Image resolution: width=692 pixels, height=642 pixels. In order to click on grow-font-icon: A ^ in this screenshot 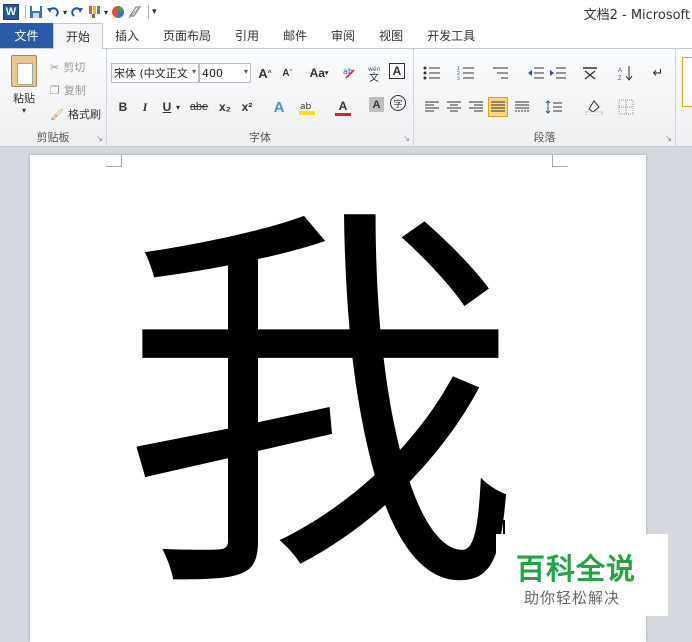, I will do `click(265, 73)`.